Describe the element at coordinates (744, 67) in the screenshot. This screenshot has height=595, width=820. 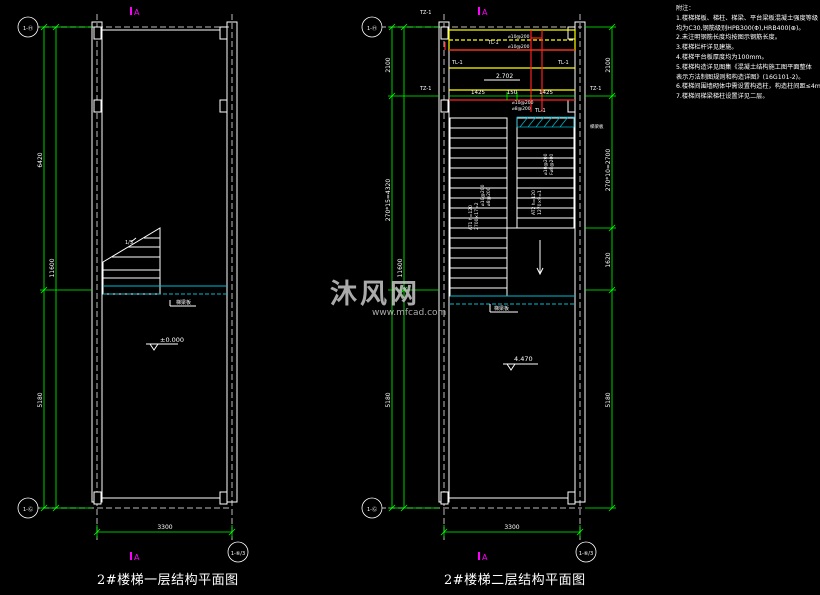
I see `note-line: 5.楼梯构造详见图集《混凝土结构施工图平面整体` at that location.